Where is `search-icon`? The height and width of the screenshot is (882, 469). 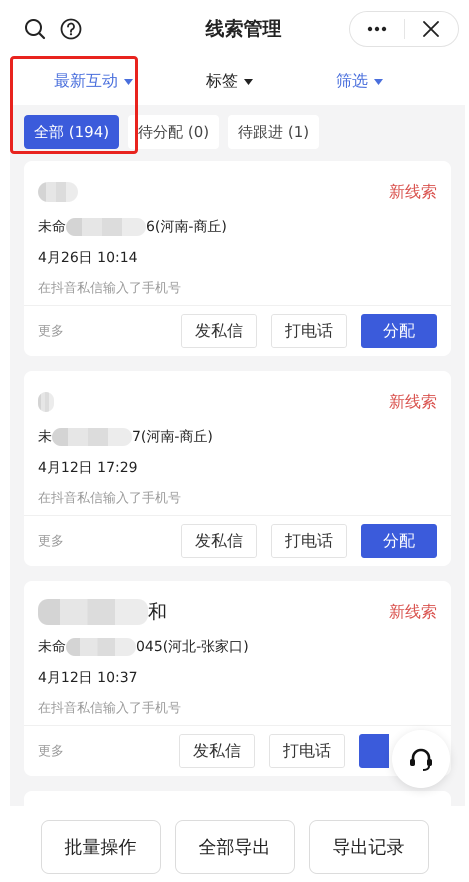 search-icon is located at coordinates (35, 29).